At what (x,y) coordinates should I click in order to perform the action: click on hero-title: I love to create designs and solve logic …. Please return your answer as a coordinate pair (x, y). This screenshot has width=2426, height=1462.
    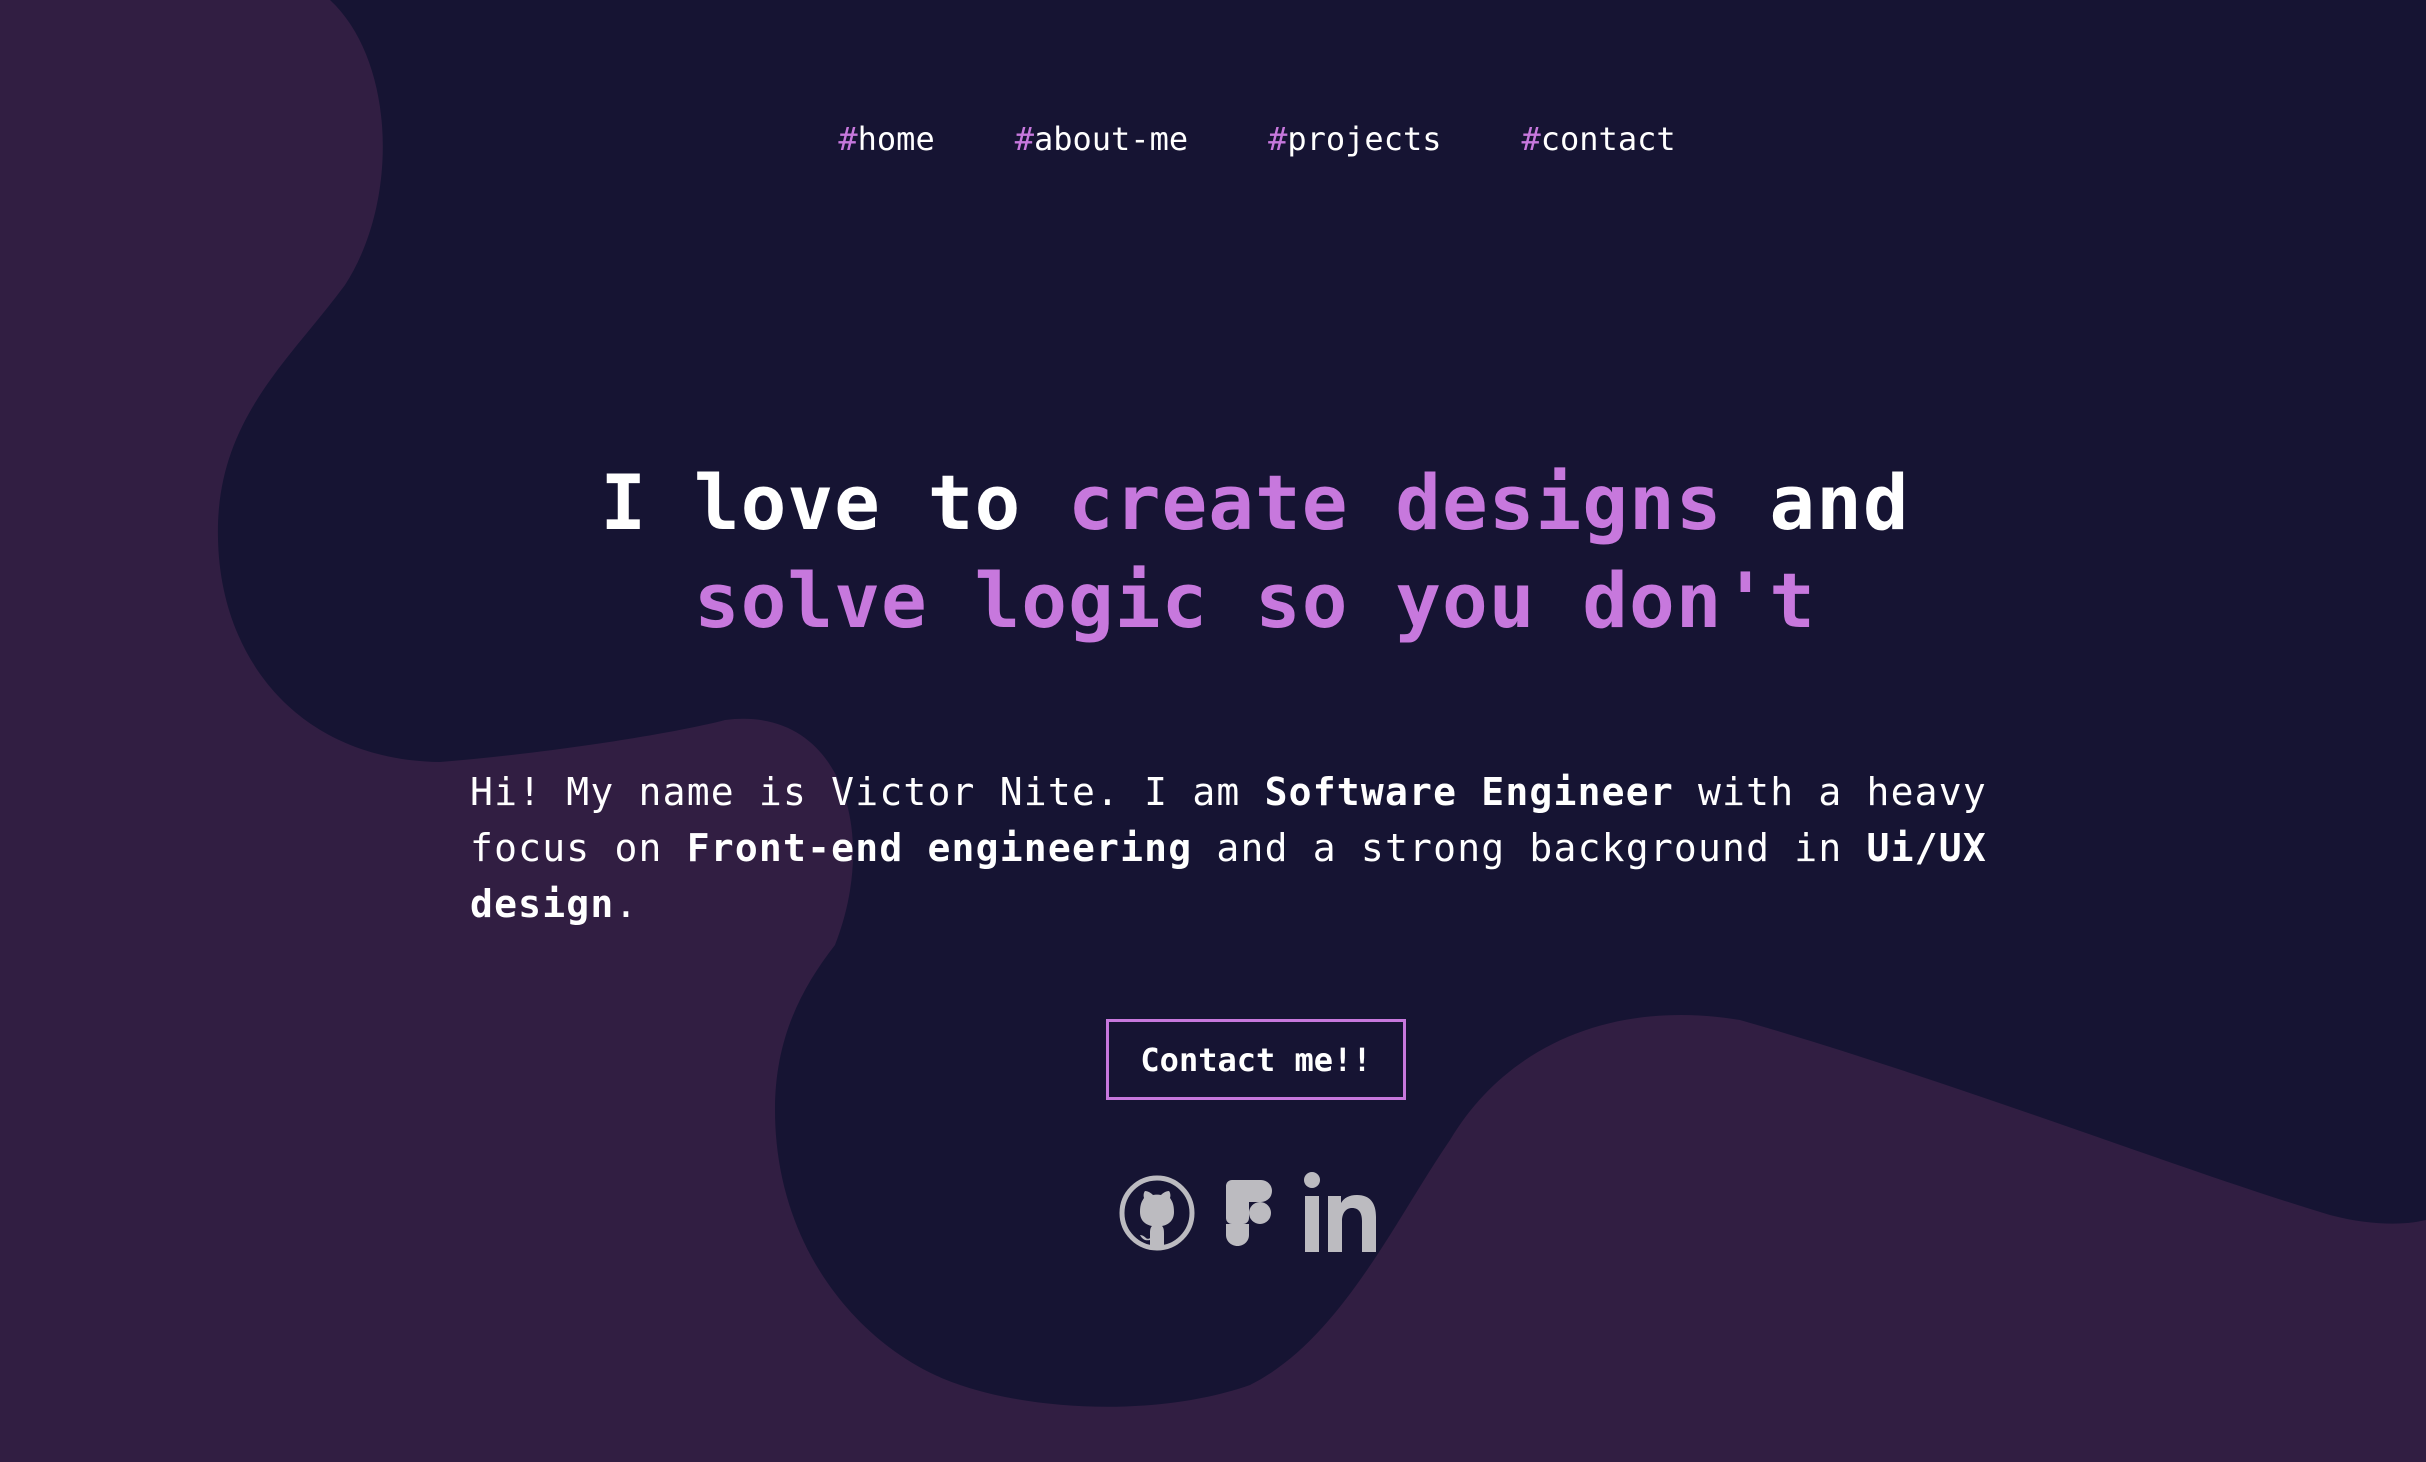
    Looking at the image, I should click on (1213, 552).